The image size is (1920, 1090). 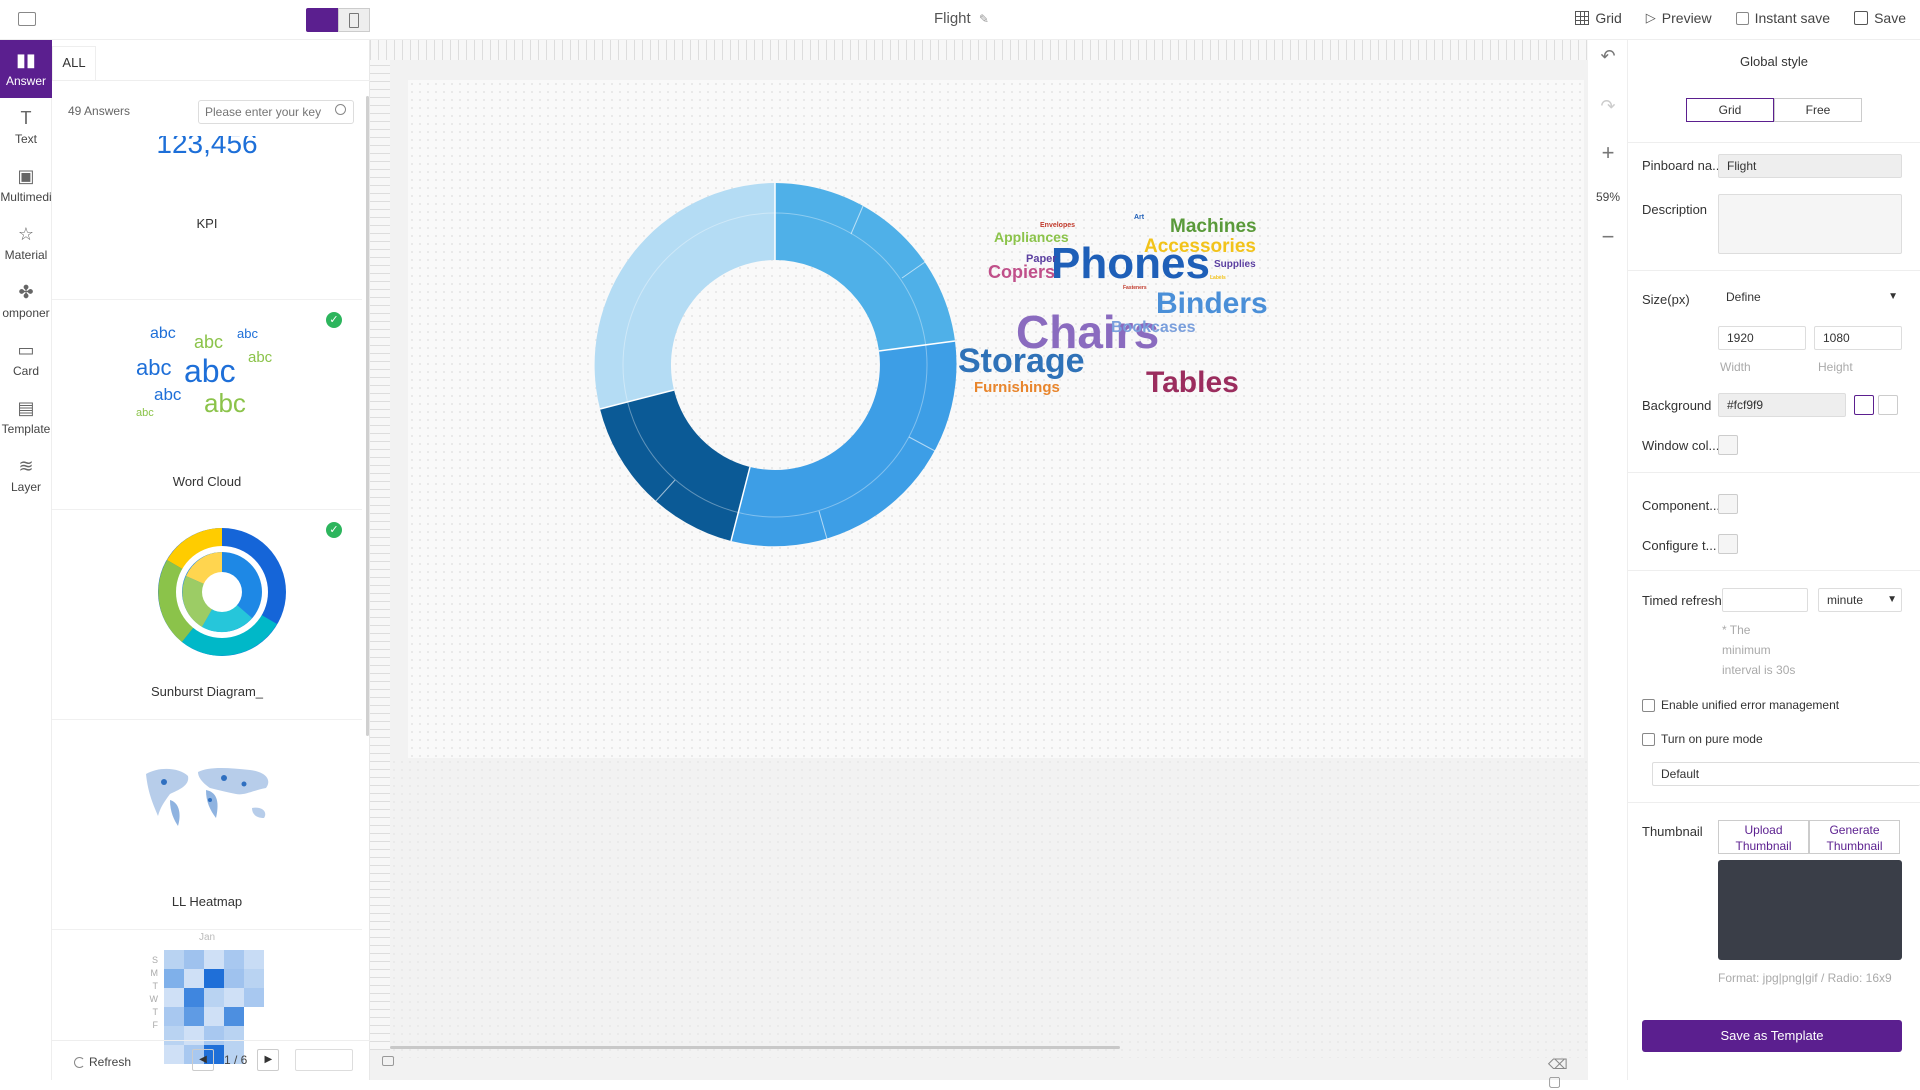 What do you see at coordinates (1810, 166) in the screenshot?
I see `pinboard-name-input: Flight` at bounding box center [1810, 166].